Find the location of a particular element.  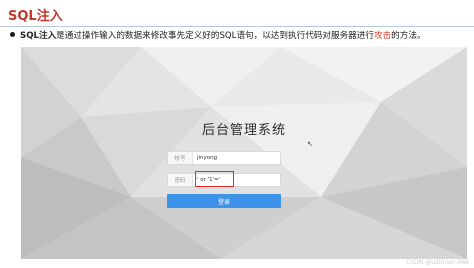

bullet-term: SQL注入 is located at coordinates (38, 36).